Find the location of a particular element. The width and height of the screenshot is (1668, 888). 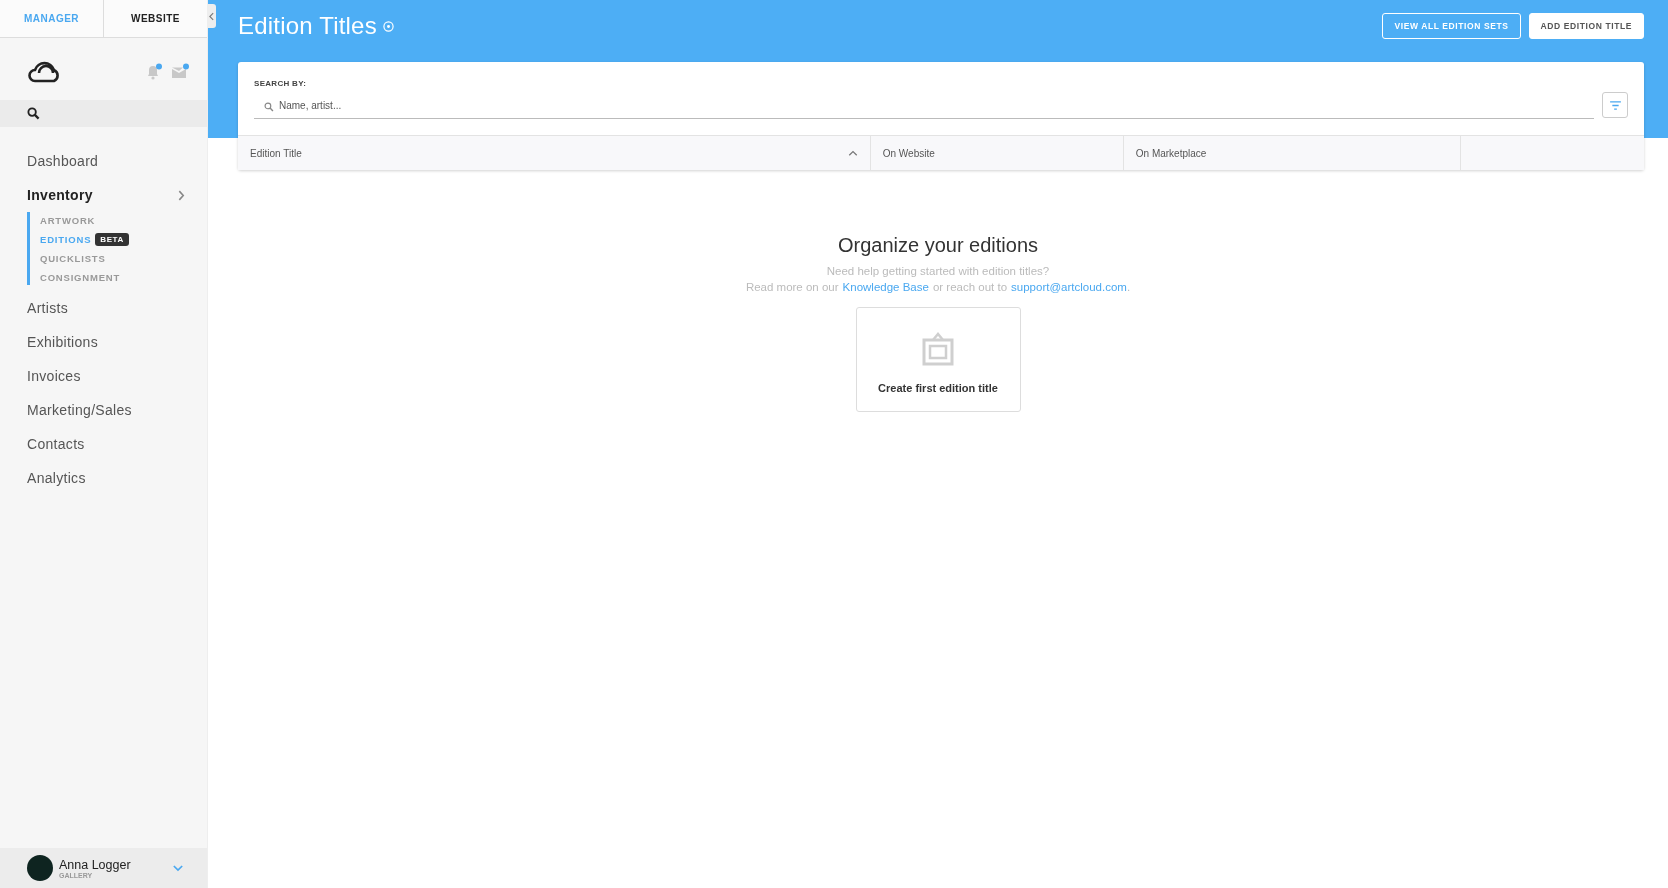

filter-icon is located at coordinates (1615, 105).